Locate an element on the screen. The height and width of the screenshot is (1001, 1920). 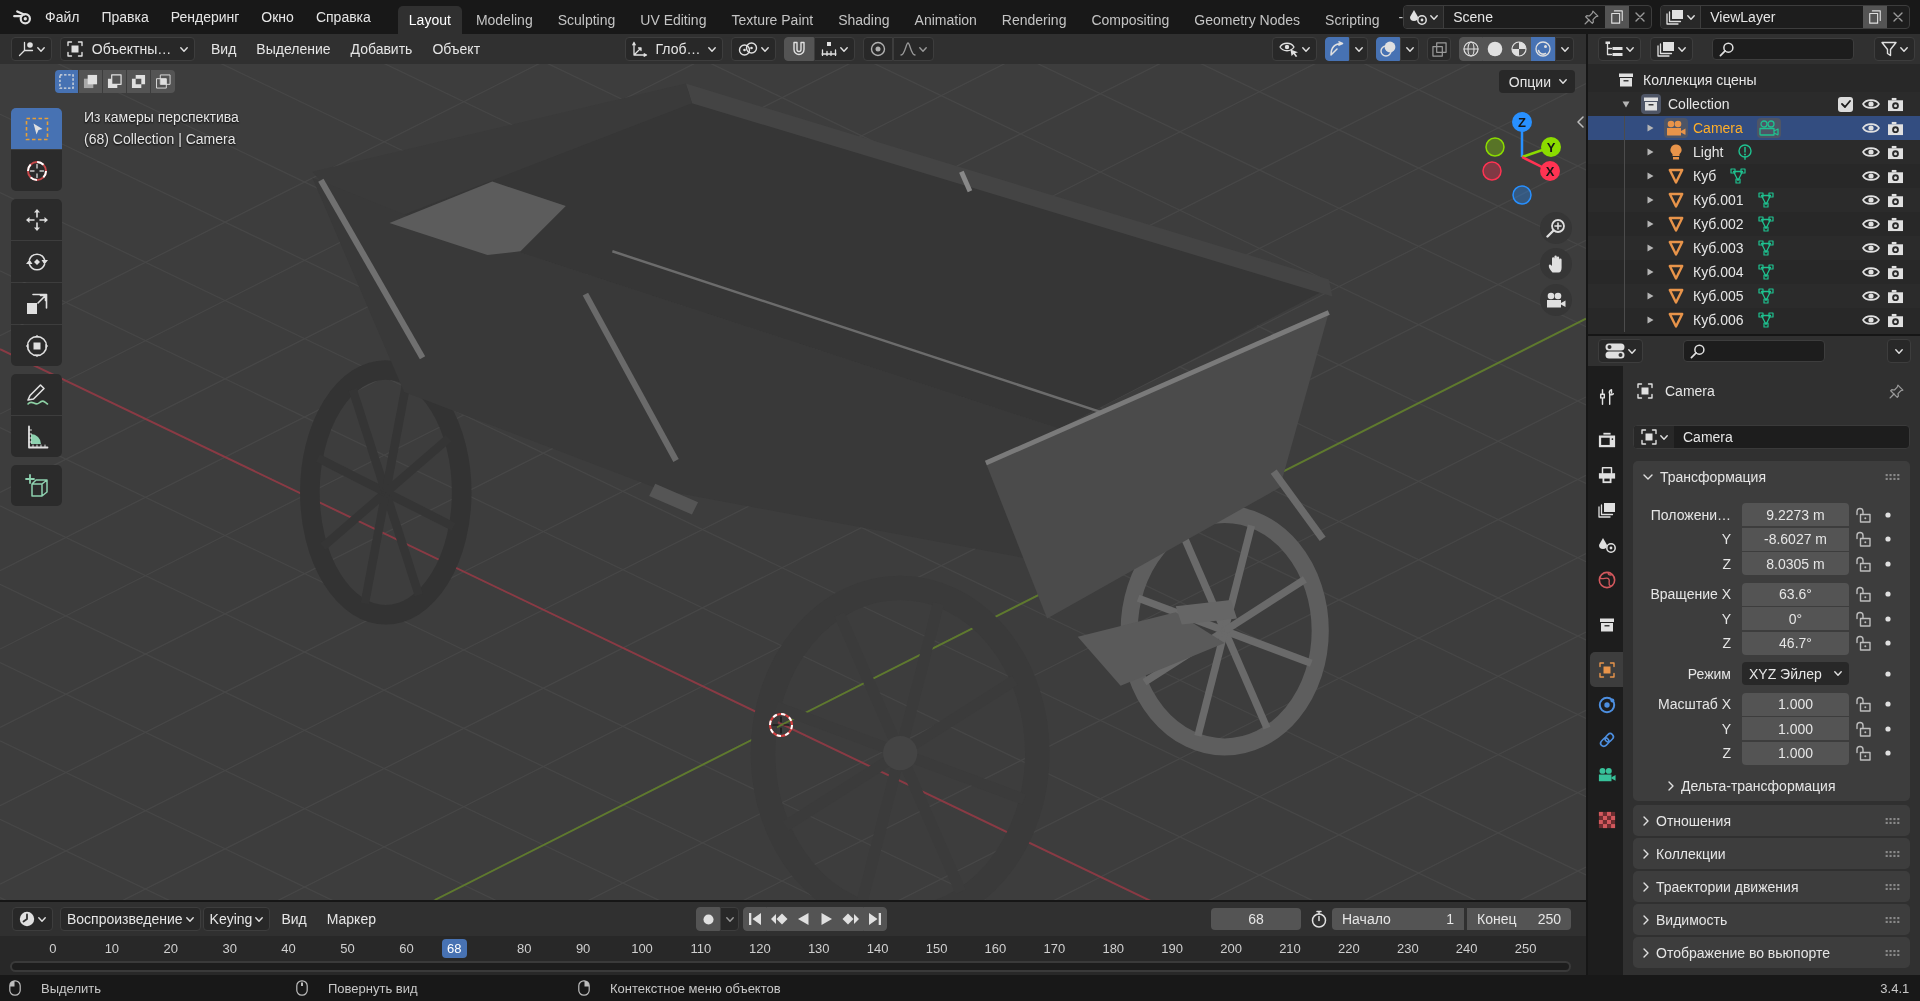
name-field: Camera is located at coordinates (1708, 437).